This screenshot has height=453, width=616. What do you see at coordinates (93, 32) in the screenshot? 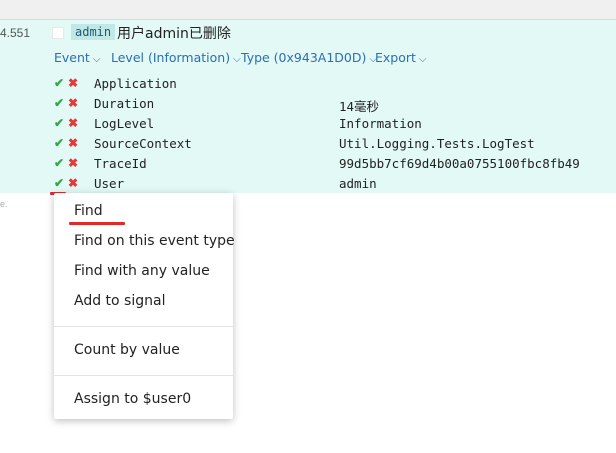
I see `event-tag: admin` at bounding box center [93, 32].